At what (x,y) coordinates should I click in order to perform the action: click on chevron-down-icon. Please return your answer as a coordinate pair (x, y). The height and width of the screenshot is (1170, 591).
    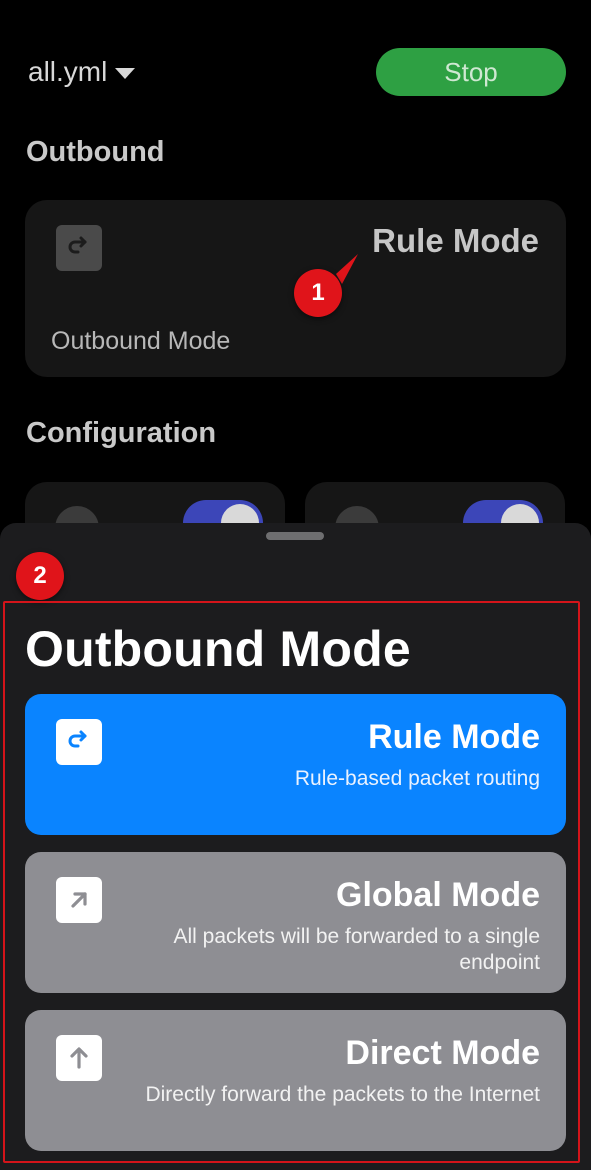
    Looking at the image, I should click on (125, 73).